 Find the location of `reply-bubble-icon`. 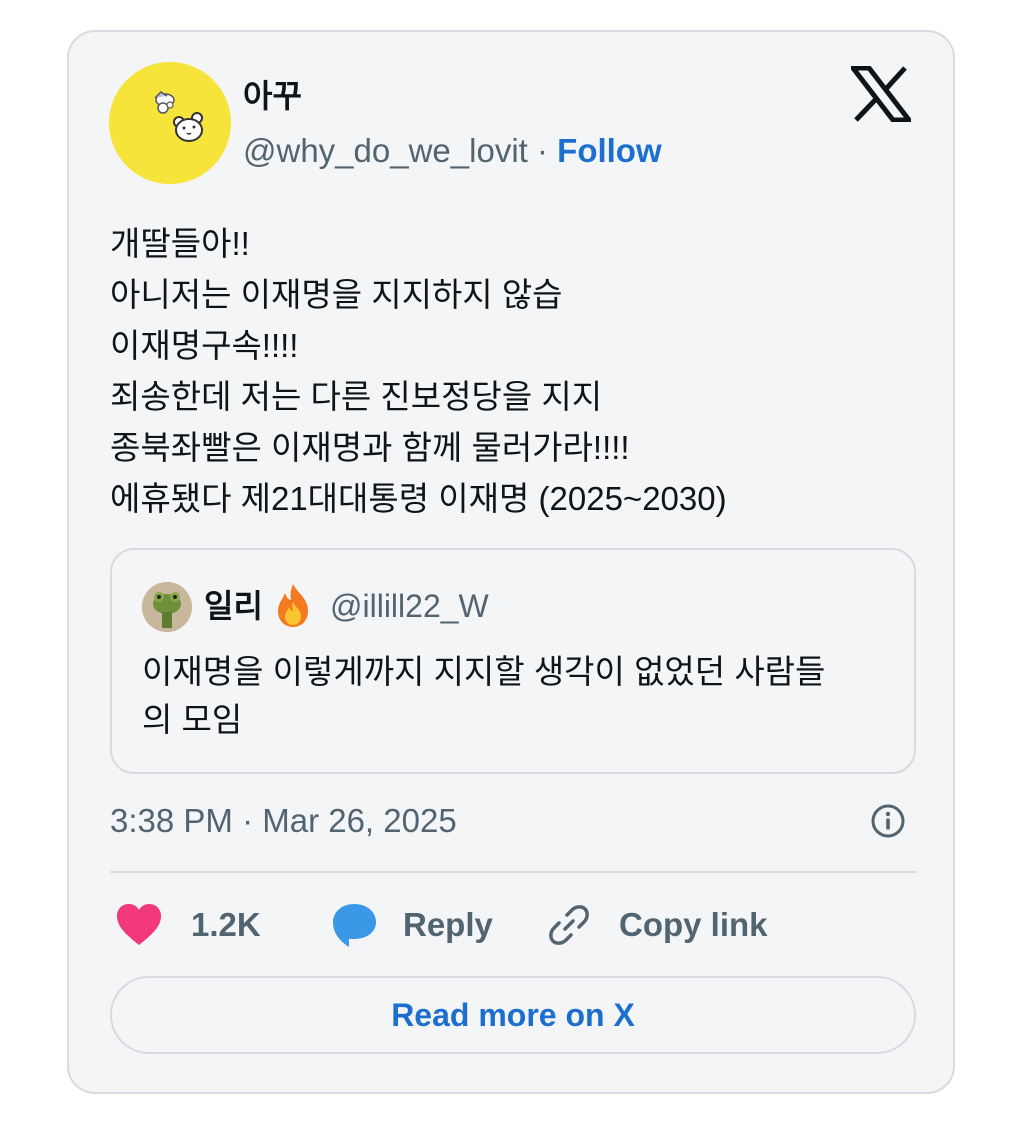

reply-bubble-icon is located at coordinates (354, 925).